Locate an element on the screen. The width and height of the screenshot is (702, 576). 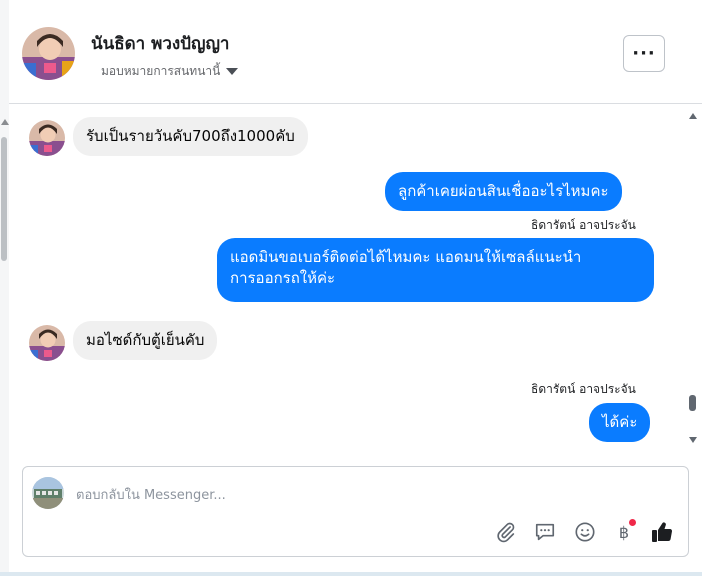
sticker-icon is located at coordinates (545, 532).